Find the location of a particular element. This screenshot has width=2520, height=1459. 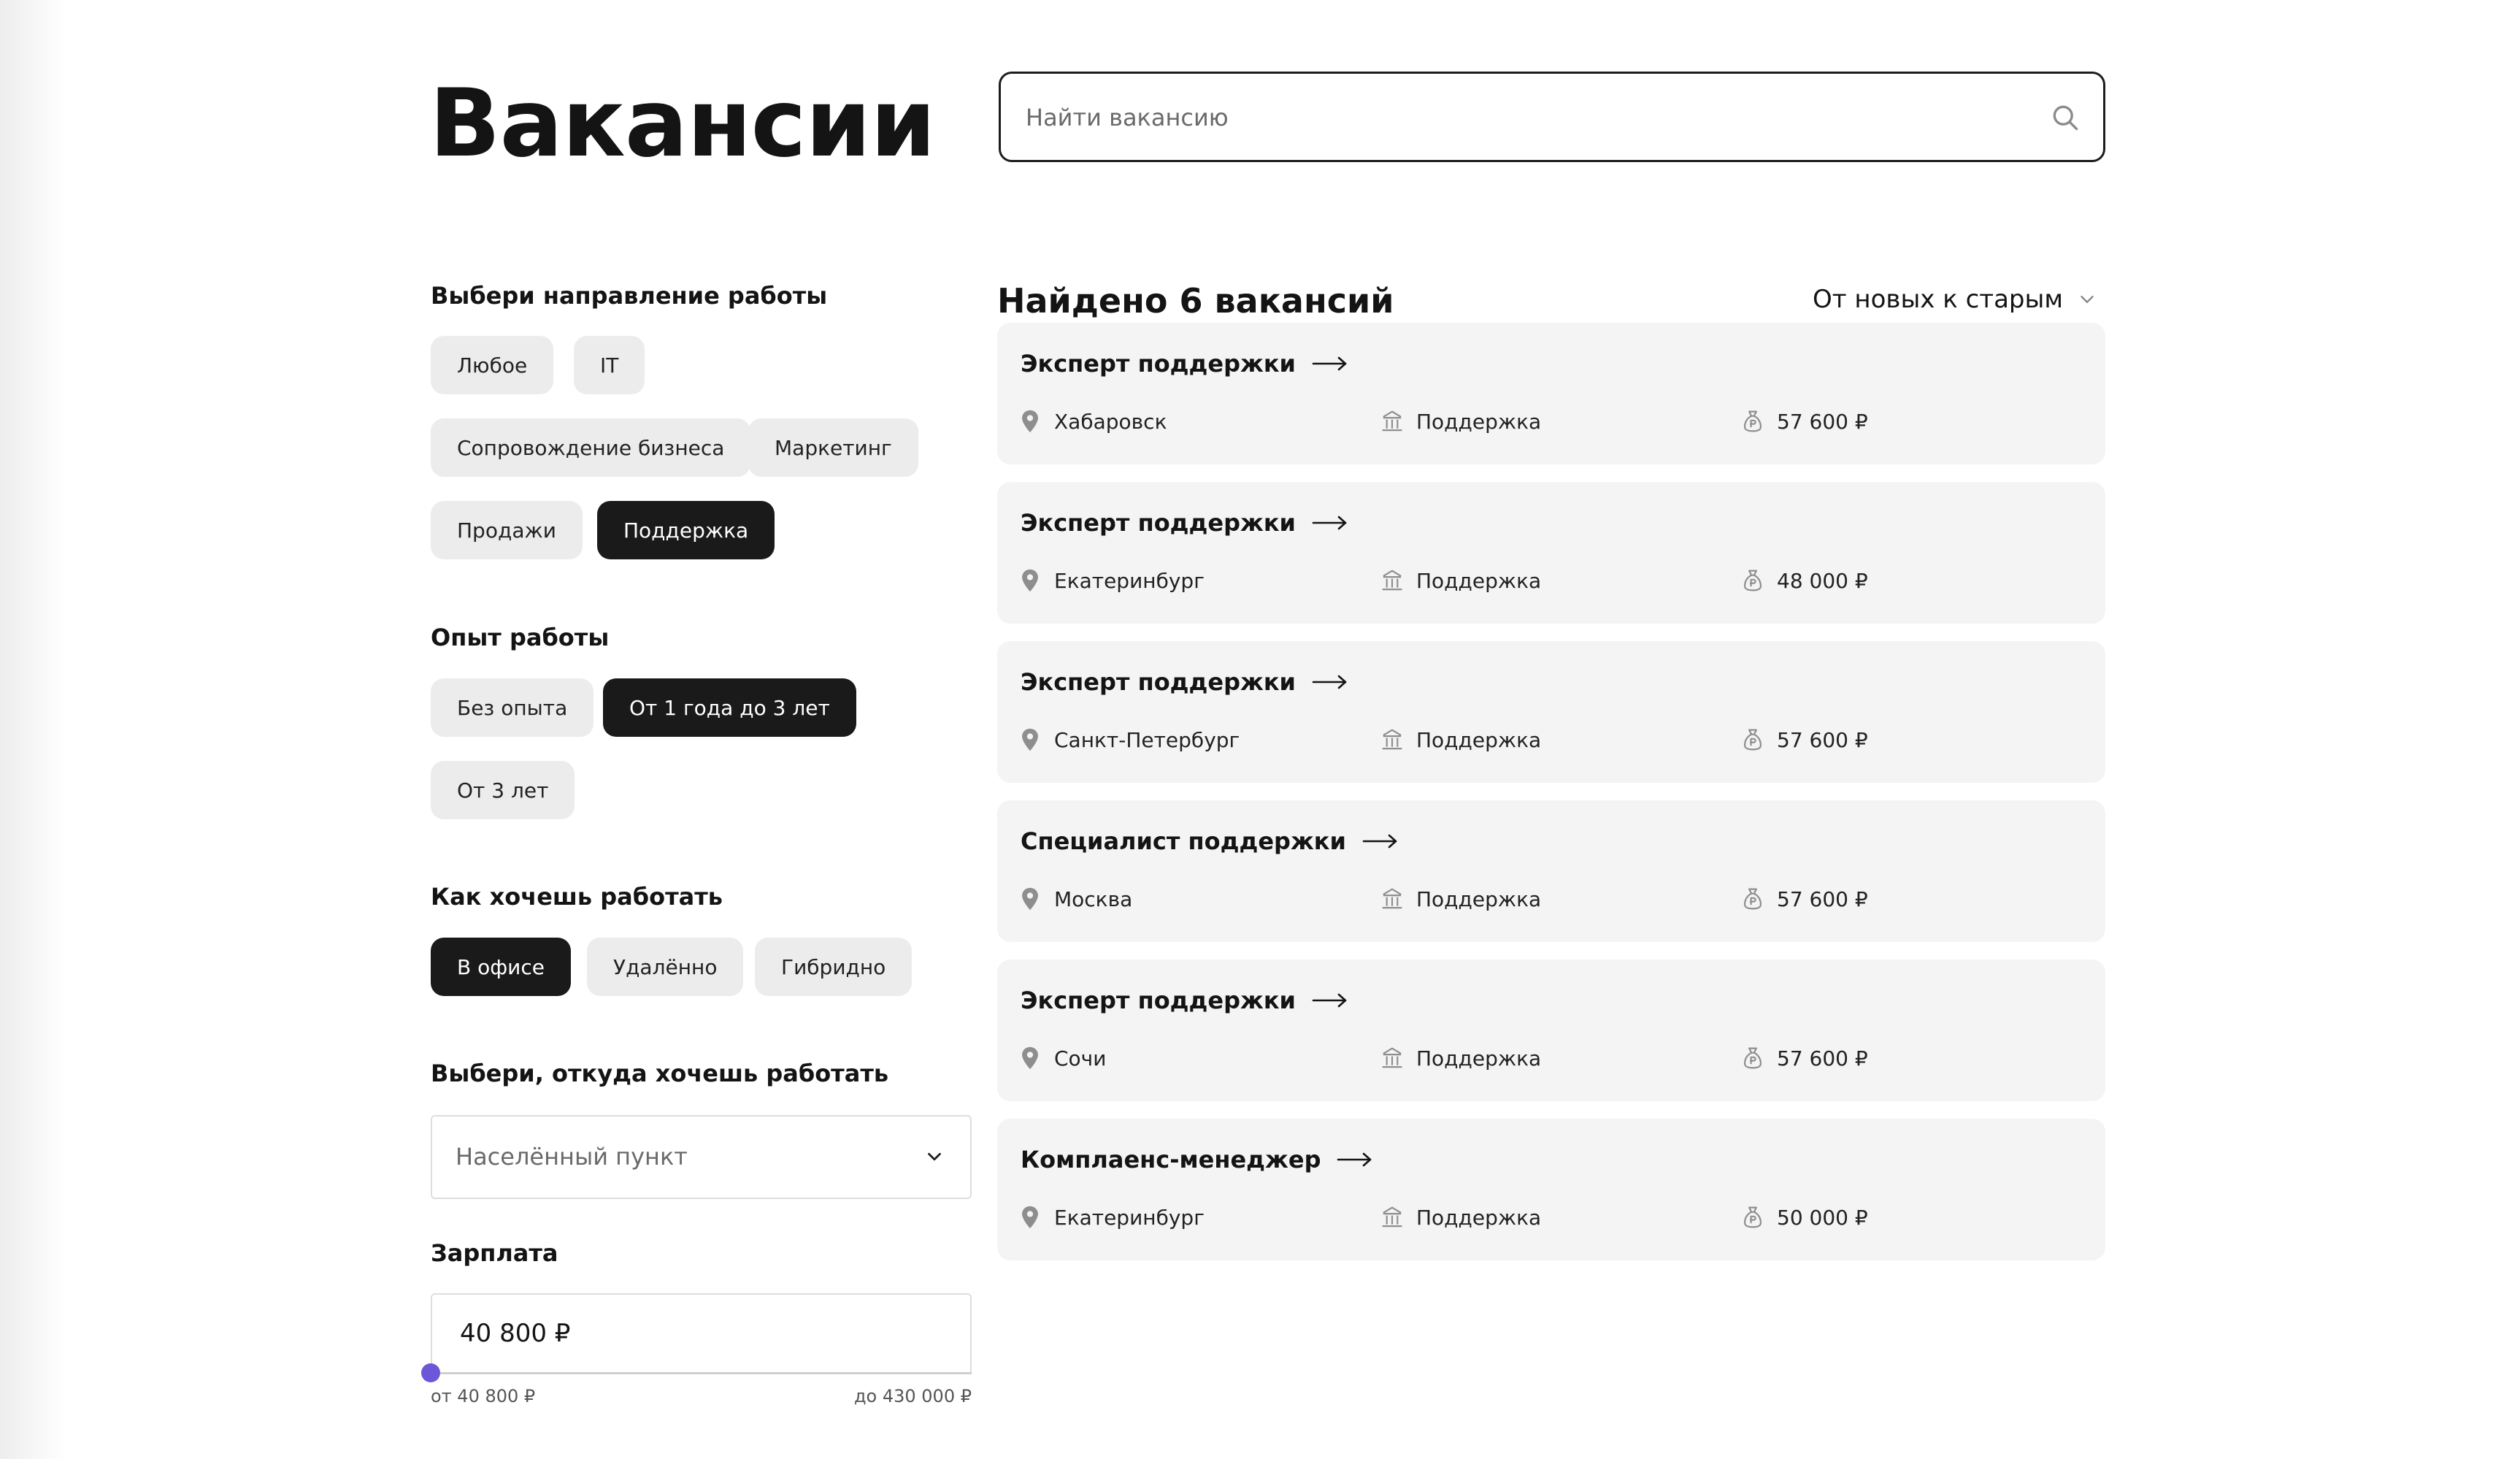

sort-dropdown: От новых к старым is located at coordinates (1955, 299).